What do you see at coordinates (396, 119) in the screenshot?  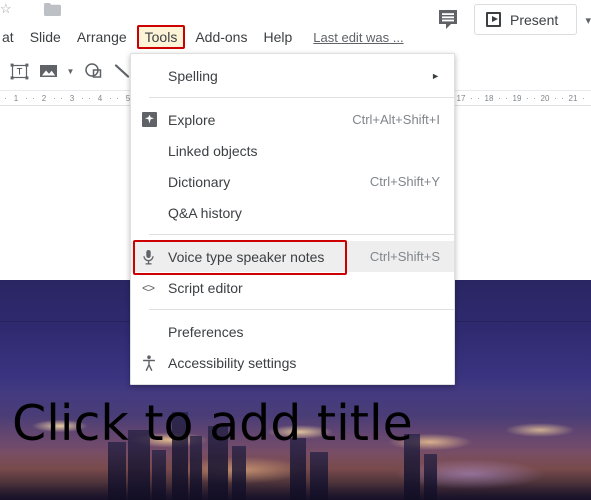 I see `menu-item-shortcut: Ctrl+Alt+Shift+I` at bounding box center [396, 119].